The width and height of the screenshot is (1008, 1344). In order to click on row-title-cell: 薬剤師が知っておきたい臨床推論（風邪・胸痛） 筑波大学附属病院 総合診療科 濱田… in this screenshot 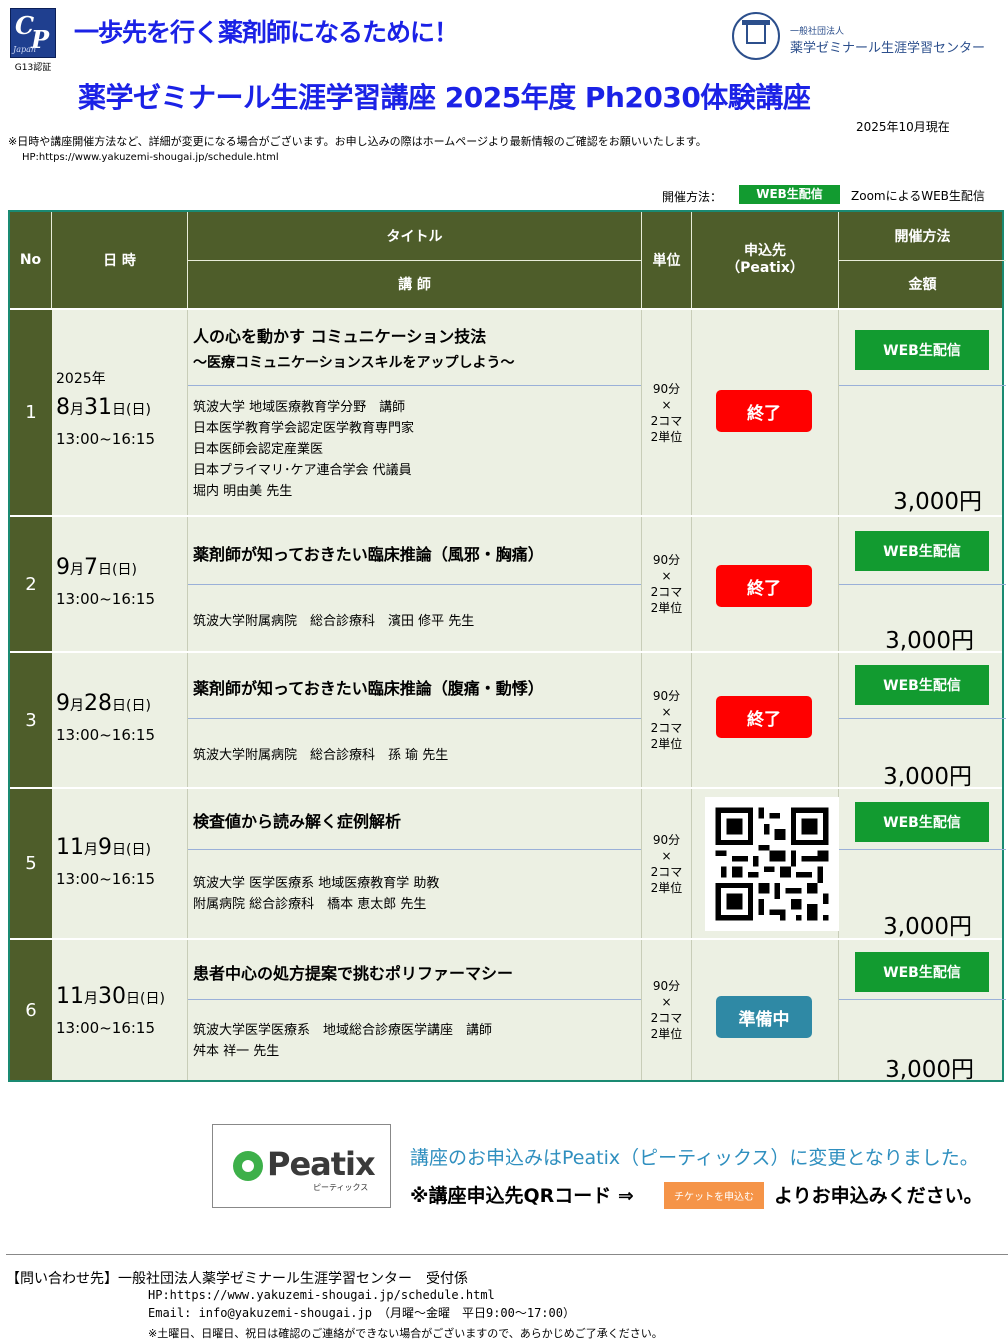, I will do `click(415, 584)`.